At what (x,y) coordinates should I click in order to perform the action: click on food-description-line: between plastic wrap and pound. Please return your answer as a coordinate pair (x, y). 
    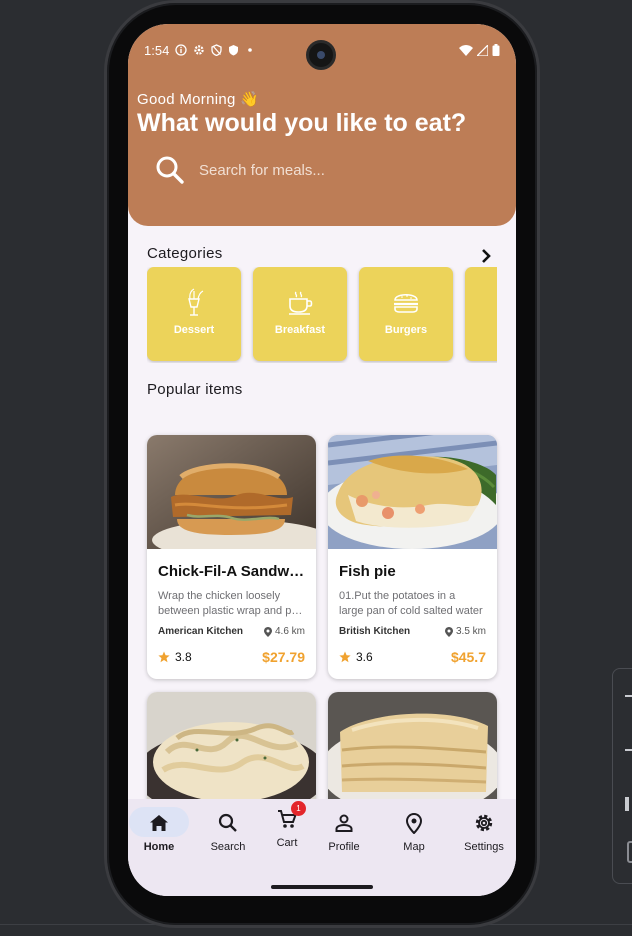
    Looking at the image, I should click on (232, 611).